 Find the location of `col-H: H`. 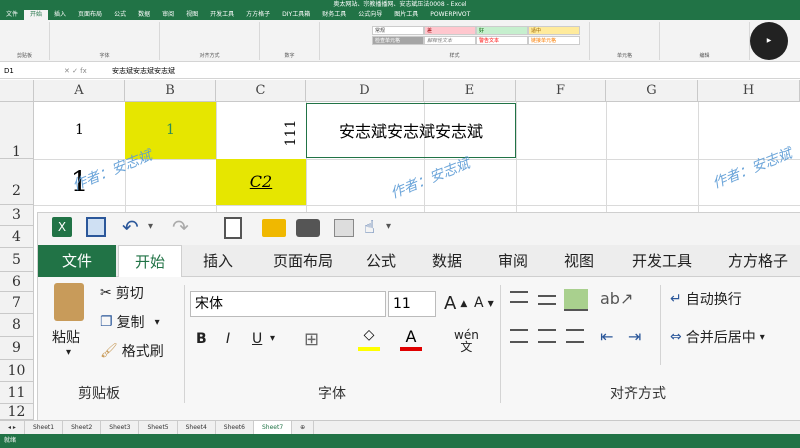

col-H: H is located at coordinates (749, 91).